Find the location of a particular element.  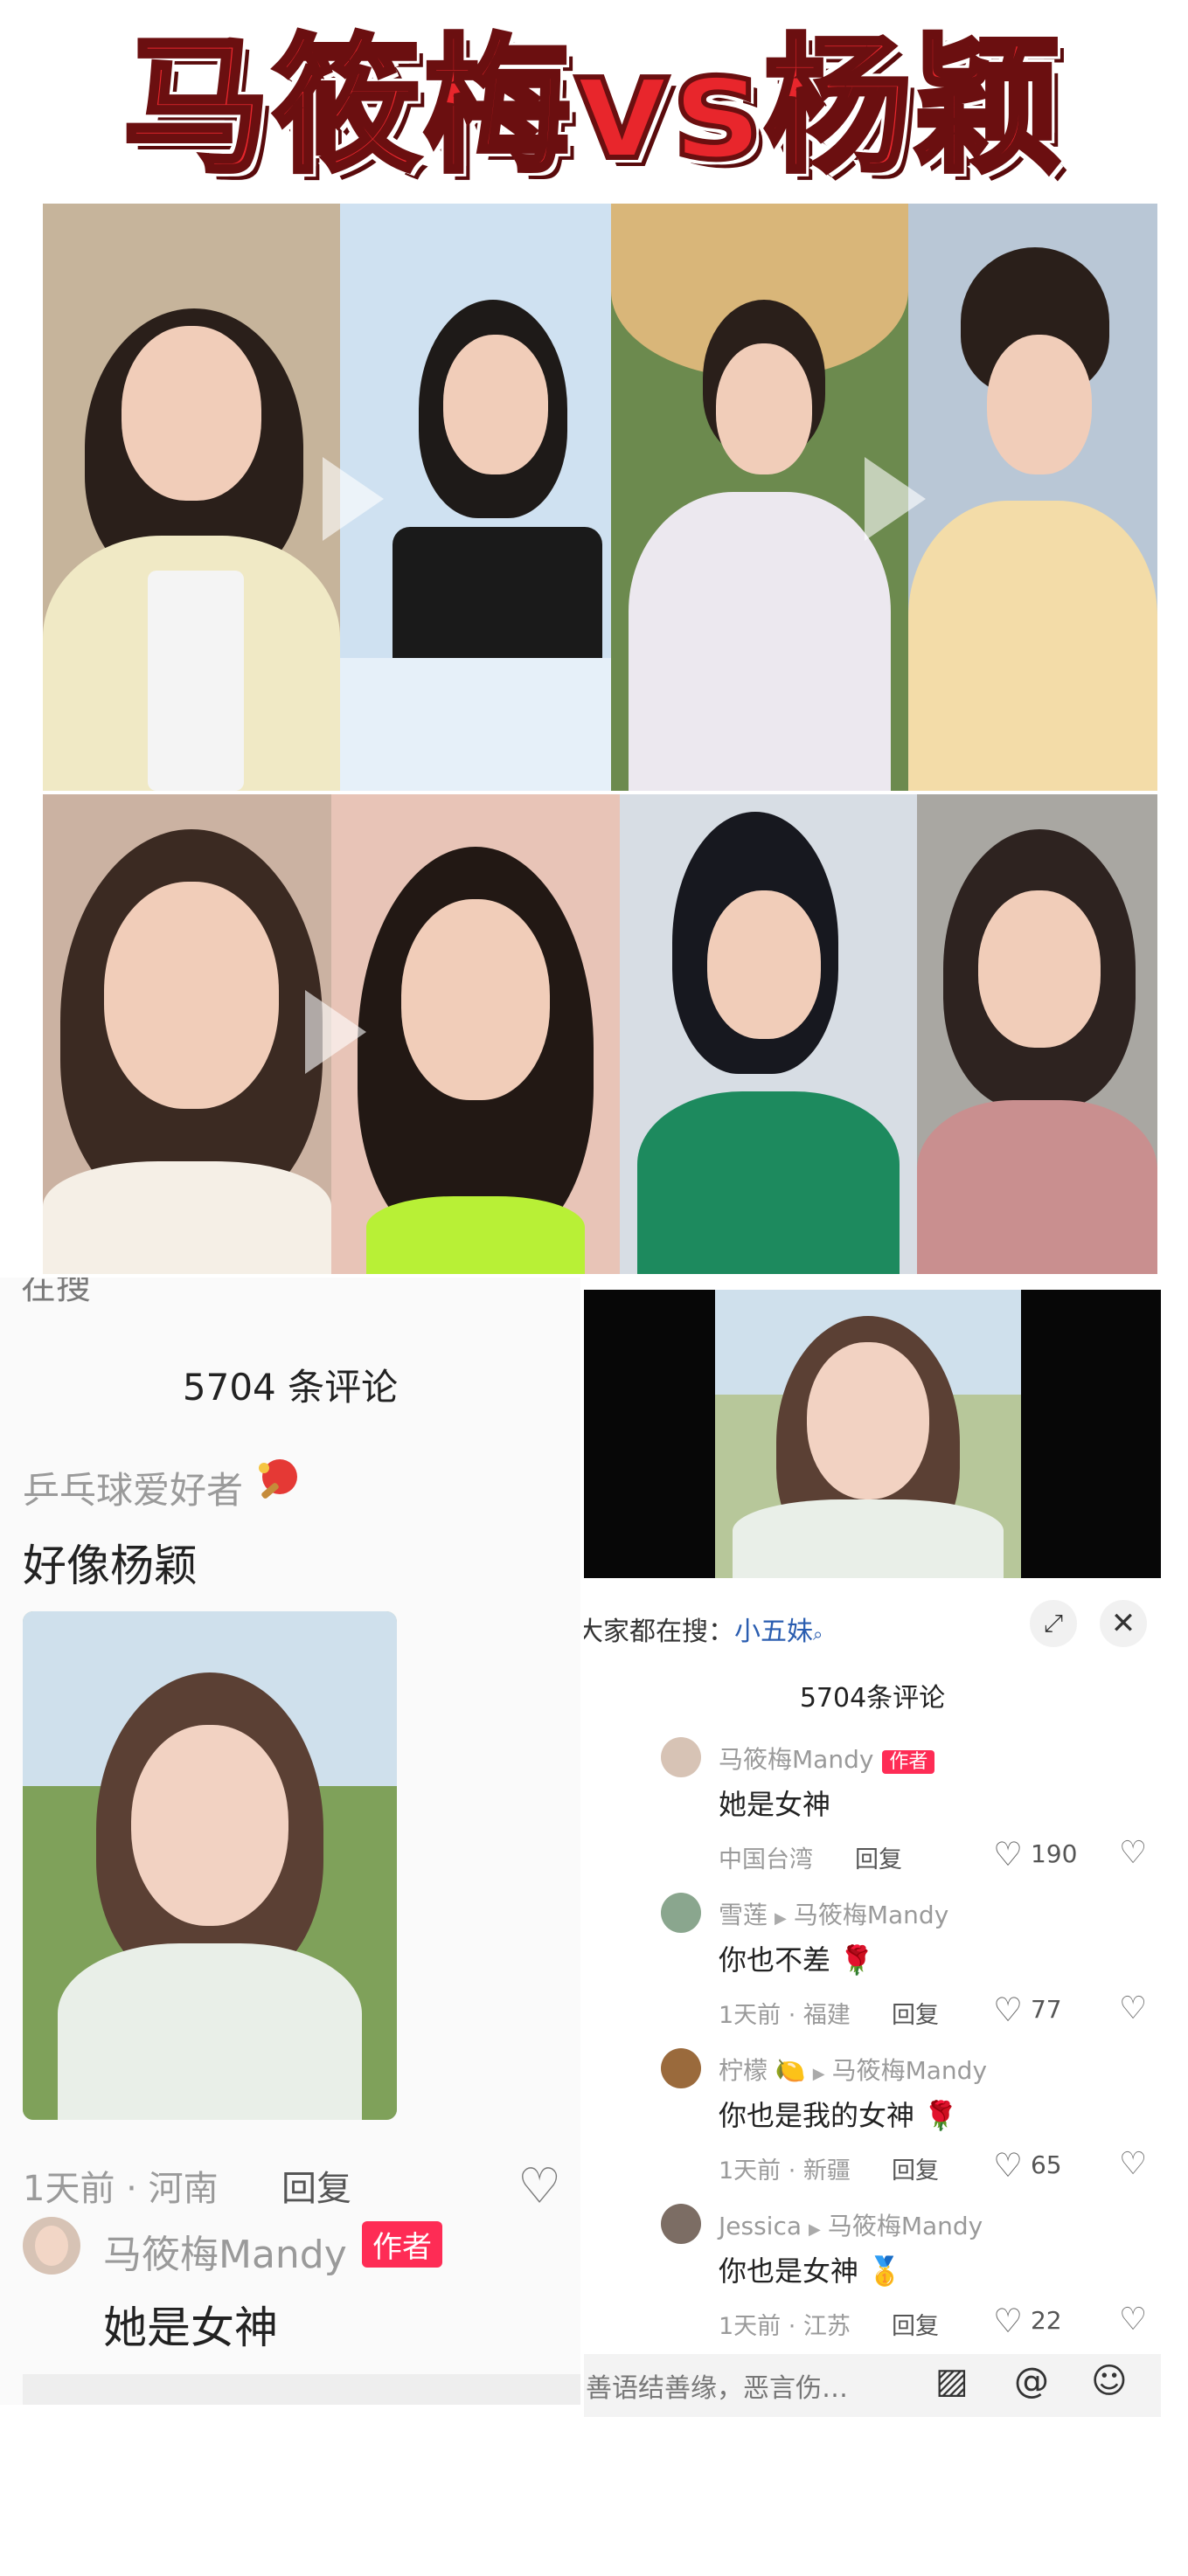

author-name: 马筱梅Mandy is located at coordinates (225, 2251).